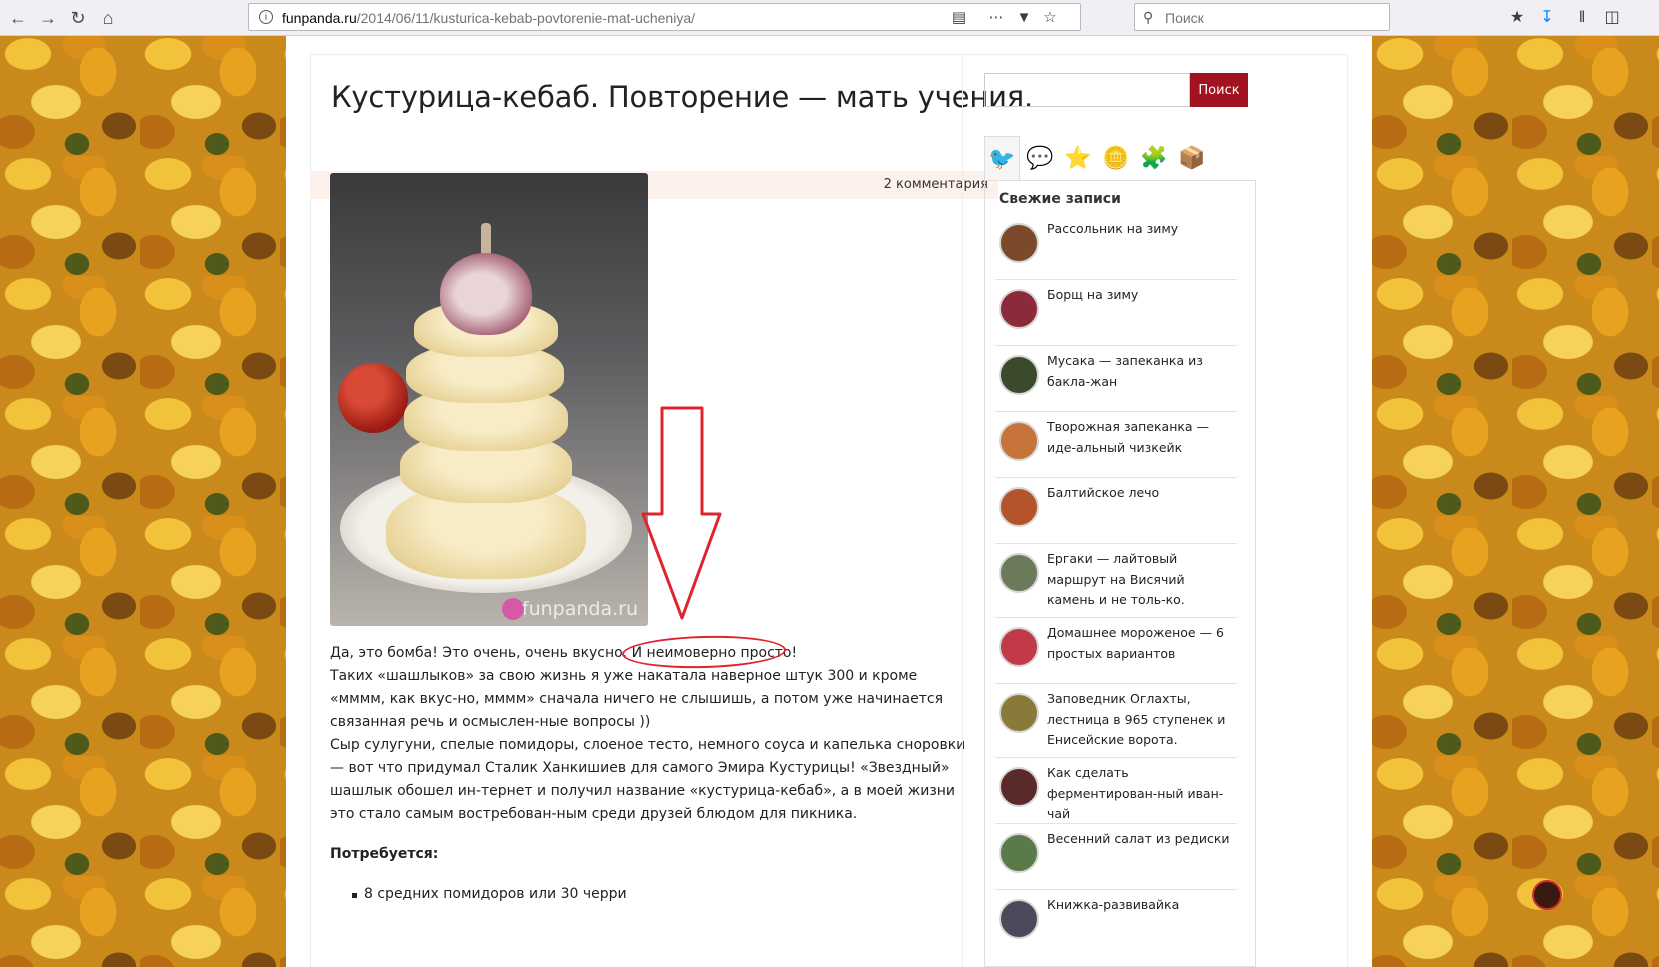  I want to click on ingredient-item: 8 средних помидоров или 30 черри, so click(478, 894).